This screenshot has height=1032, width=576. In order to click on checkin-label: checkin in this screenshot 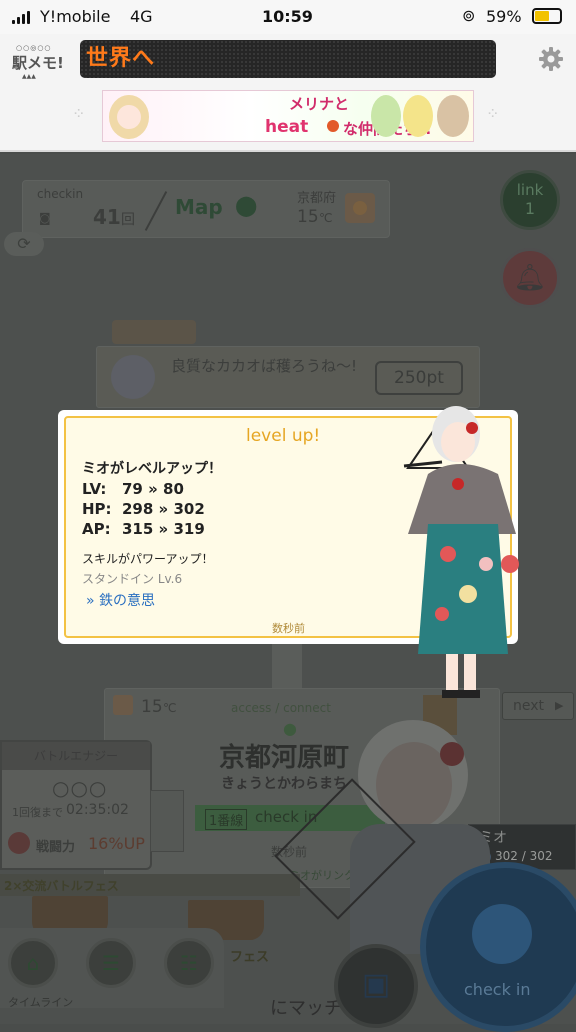, I will do `click(60, 194)`.